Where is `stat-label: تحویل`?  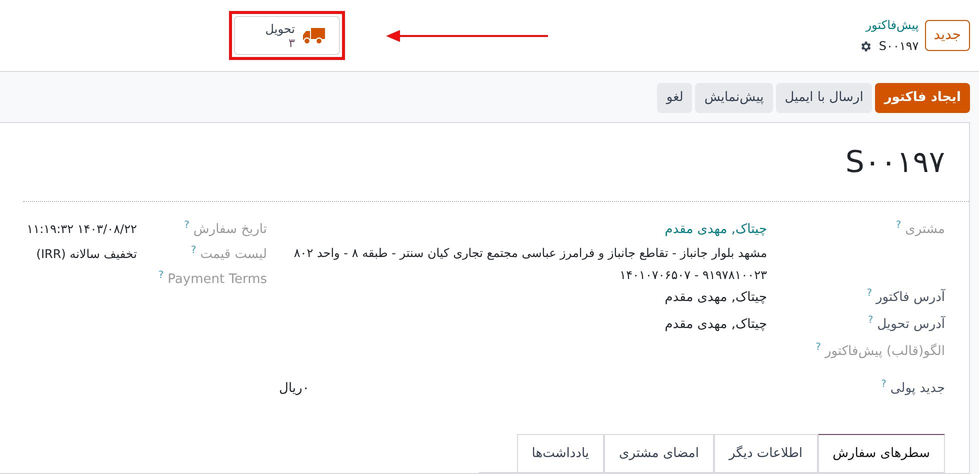
stat-label: تحویل is located at coordinates (280, 29).